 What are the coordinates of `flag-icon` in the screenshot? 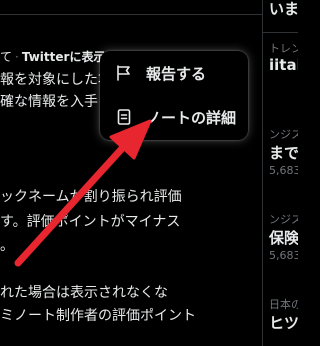 It's located at (124, 73).